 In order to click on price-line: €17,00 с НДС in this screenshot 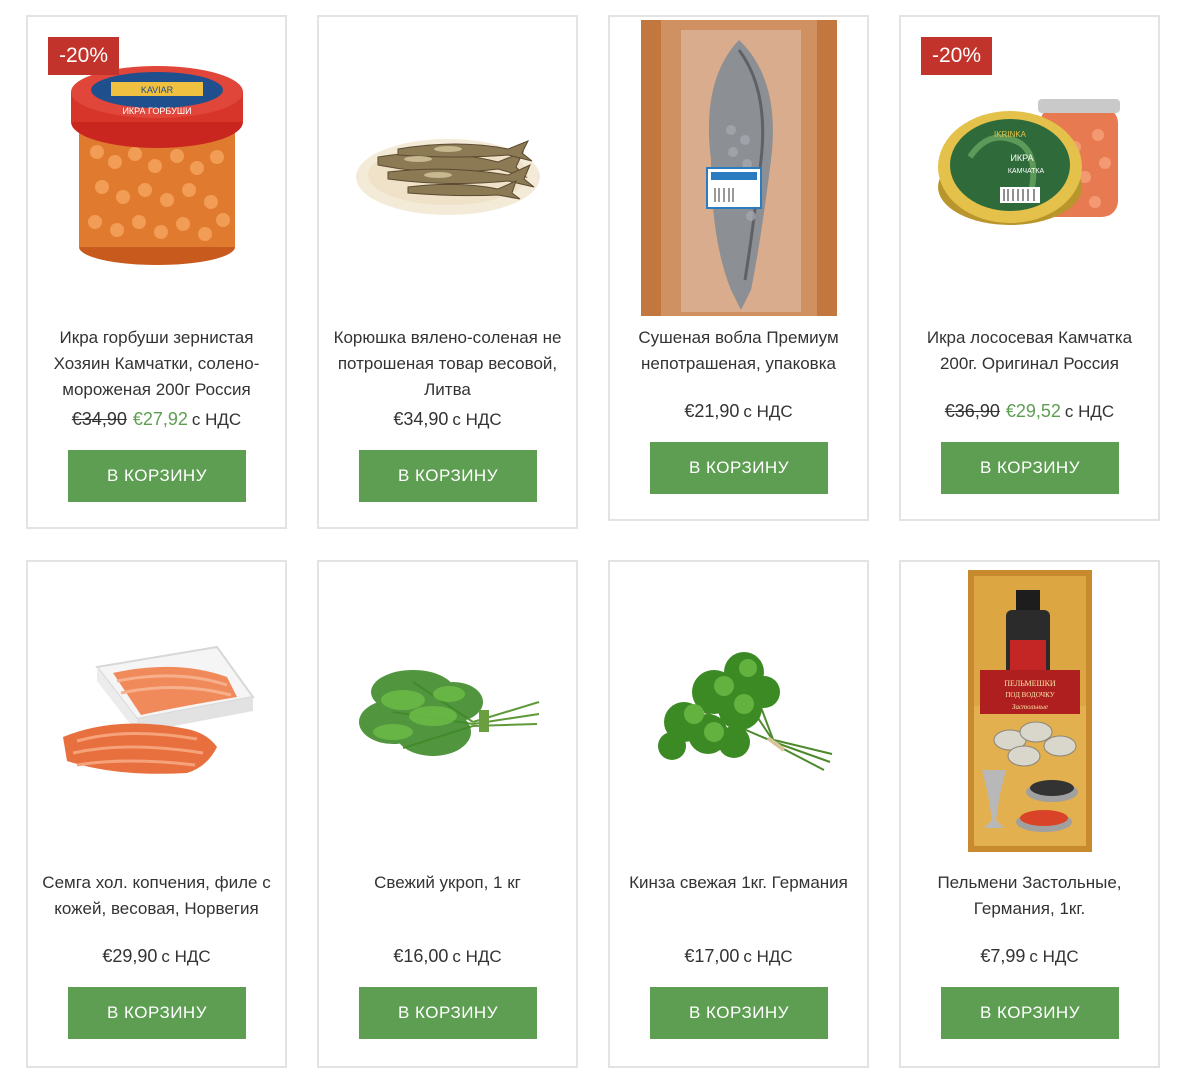, I will do `click(738, 956)`.